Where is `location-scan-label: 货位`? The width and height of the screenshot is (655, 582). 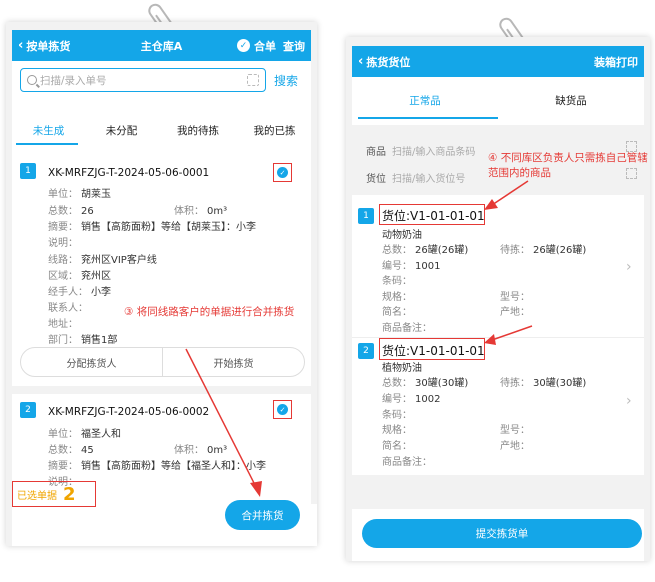
location-scan-label: 货位 is located at coordinates (376, 179).